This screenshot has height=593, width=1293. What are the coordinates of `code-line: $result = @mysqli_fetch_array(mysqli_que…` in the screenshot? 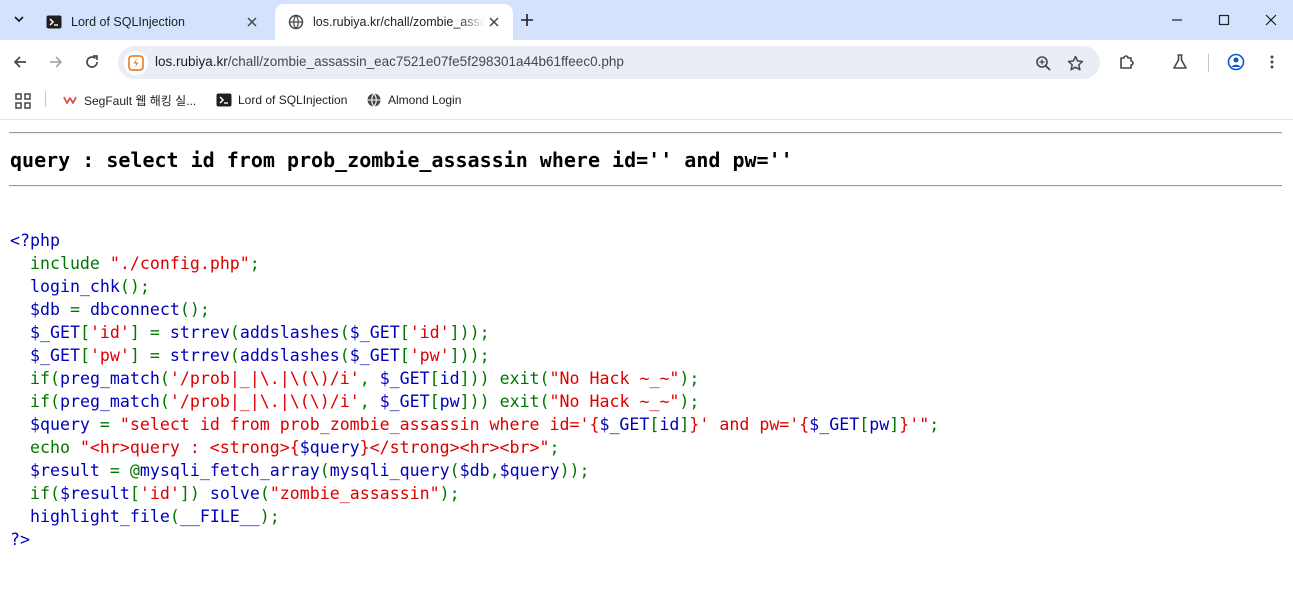 It's located at (474, 470).